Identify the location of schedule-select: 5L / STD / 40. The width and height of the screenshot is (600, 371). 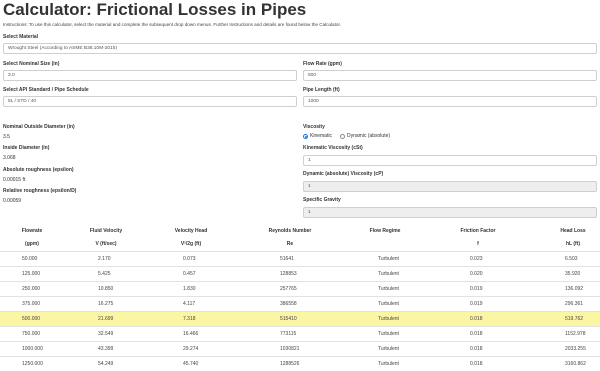
(150, 101).